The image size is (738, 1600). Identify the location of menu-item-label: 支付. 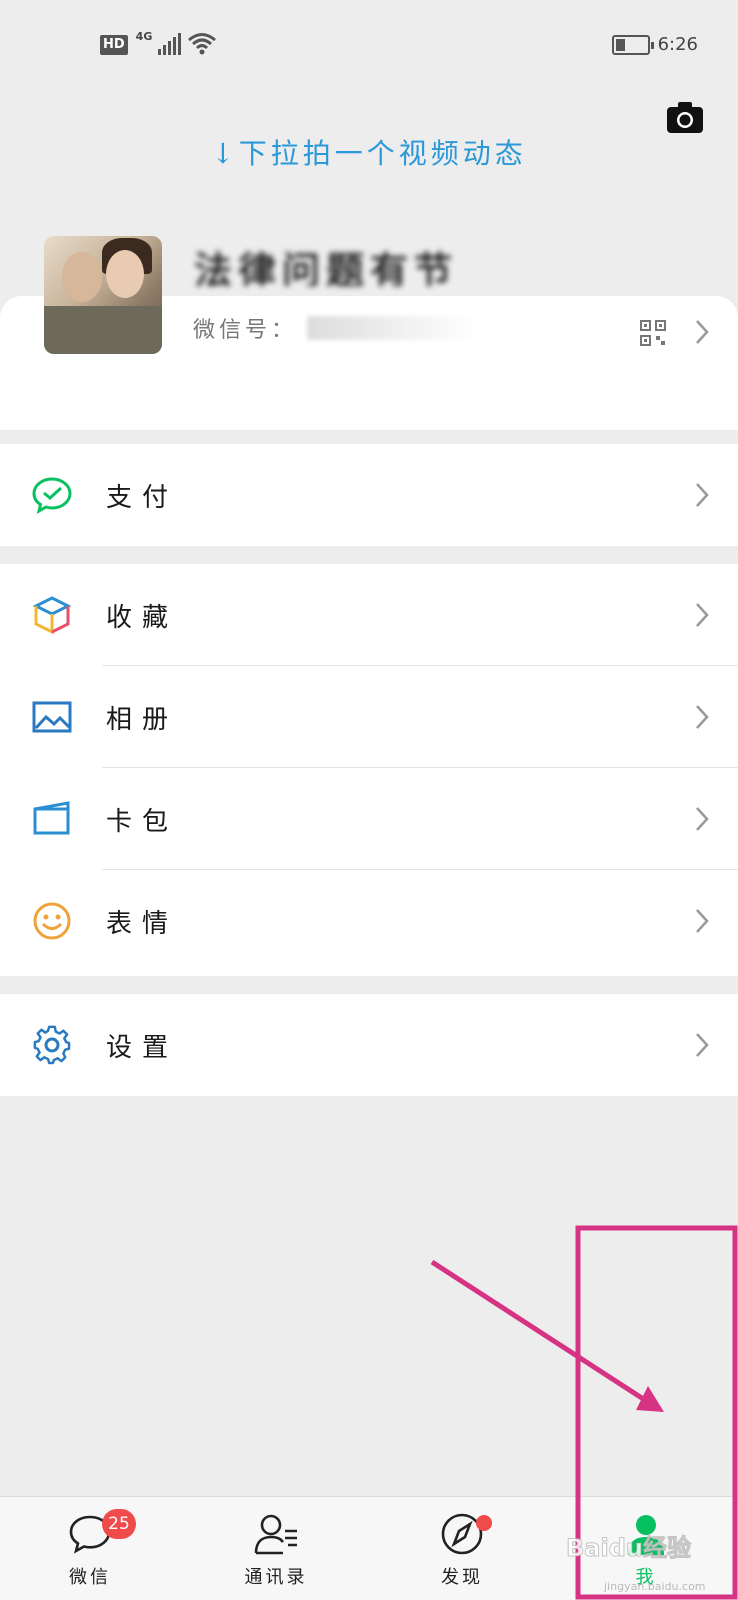
(142, 497).